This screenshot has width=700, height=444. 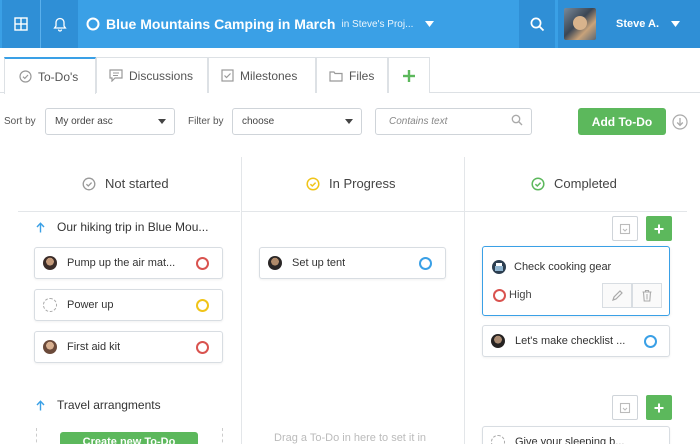 I want to click on sort-select: My order asc, so click(x=110, y=121).